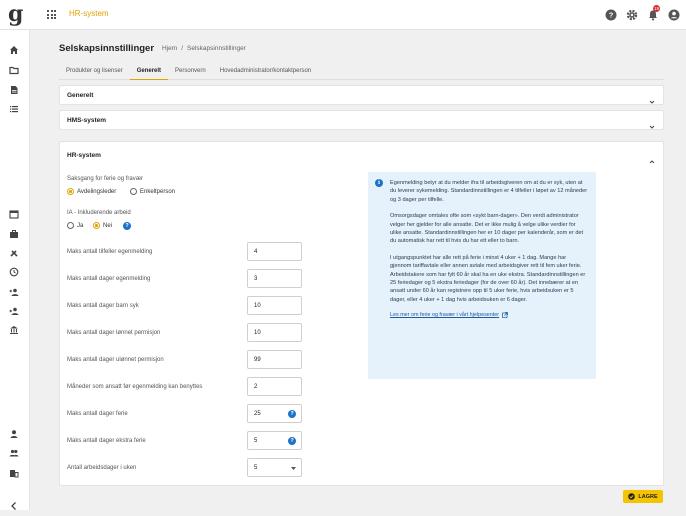 The width and height of the screenshot is (686, 516). What do you see at coordinates (14, 48) in the screenshot?
I see `home-icon` at bounding box center [14, 48].